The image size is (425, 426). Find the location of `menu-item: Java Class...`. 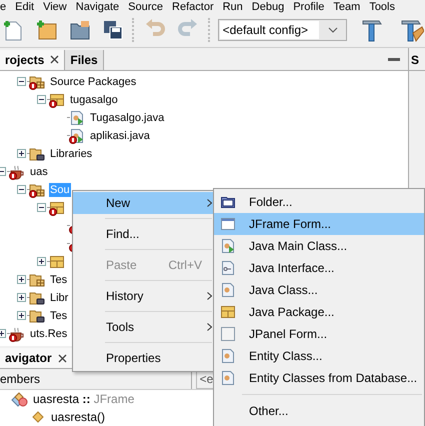

menu-item: Java Class... is located at coordinates (319, 290).